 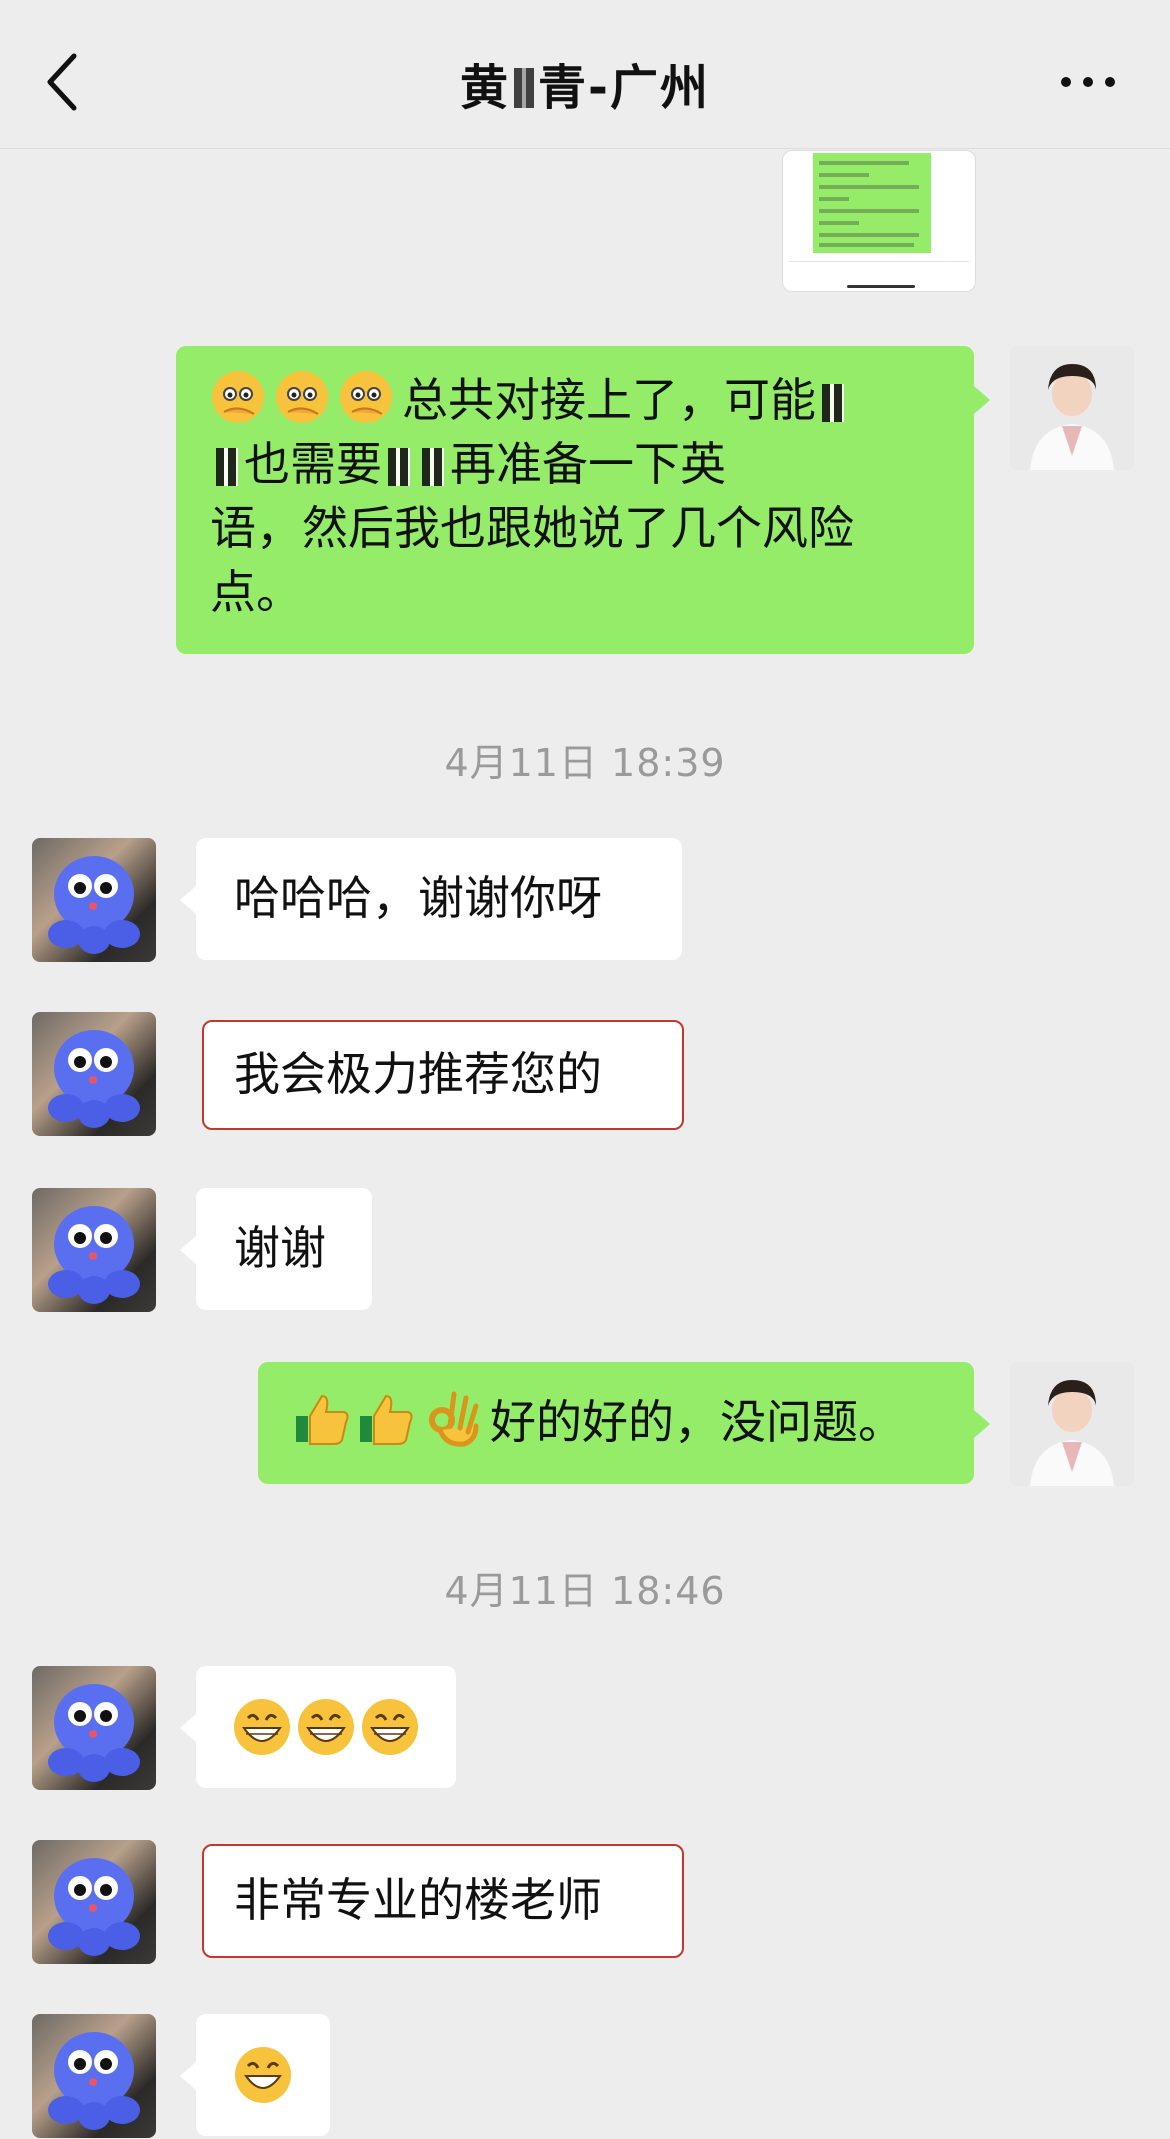 What do you see at coordinates (585, 763) in the screenshot?
I see `timestamp: 4月11日 18:39` at bounding box center [585, 763].